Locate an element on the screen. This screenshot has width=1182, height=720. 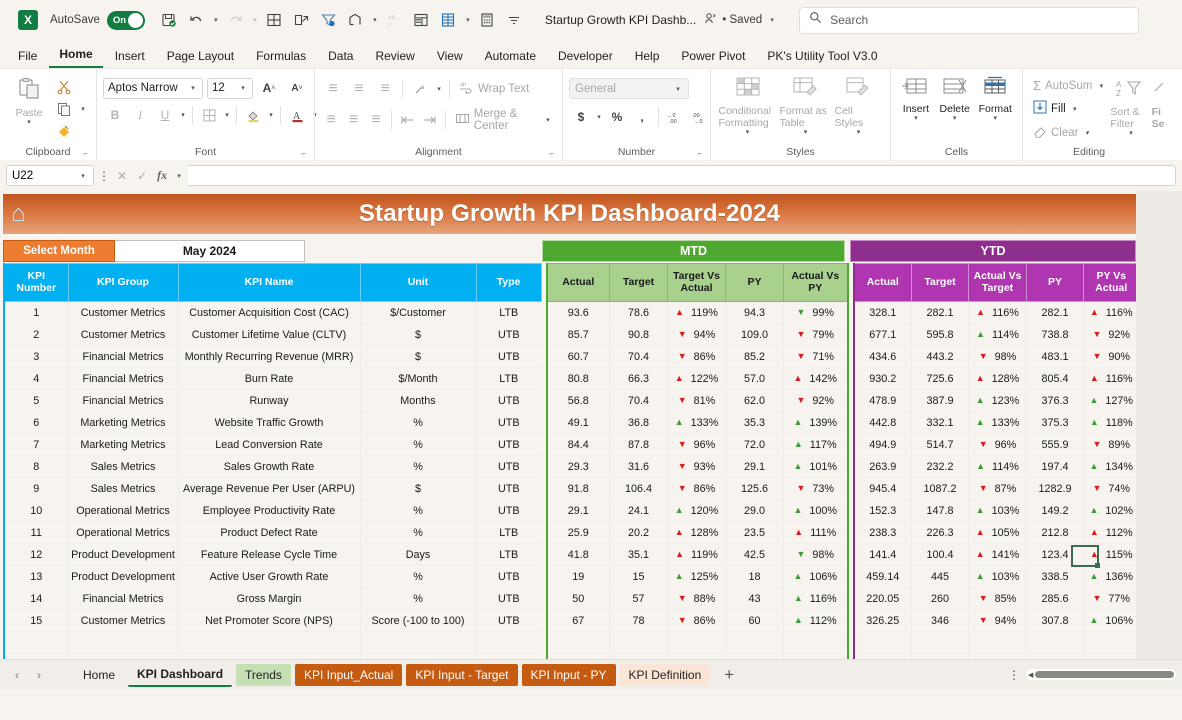
italic-icon: I is located at coordinates (140, 115).